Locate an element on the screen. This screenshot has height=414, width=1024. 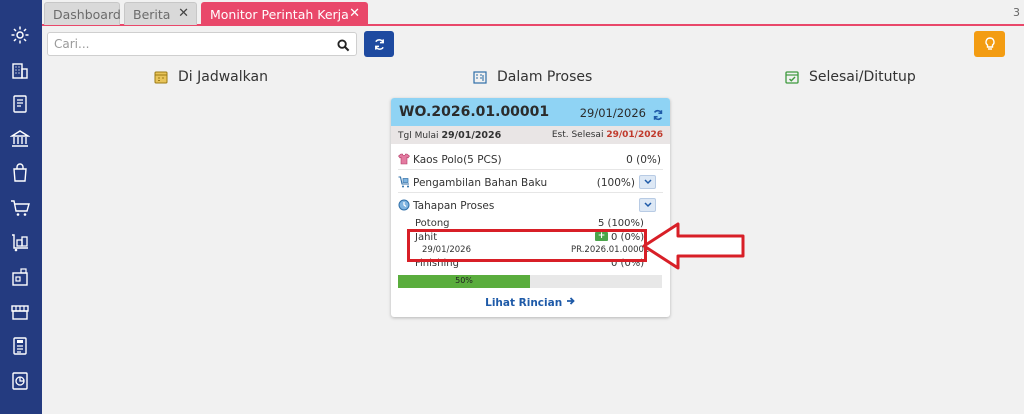
store-icon is located at coordinates (20, 312).